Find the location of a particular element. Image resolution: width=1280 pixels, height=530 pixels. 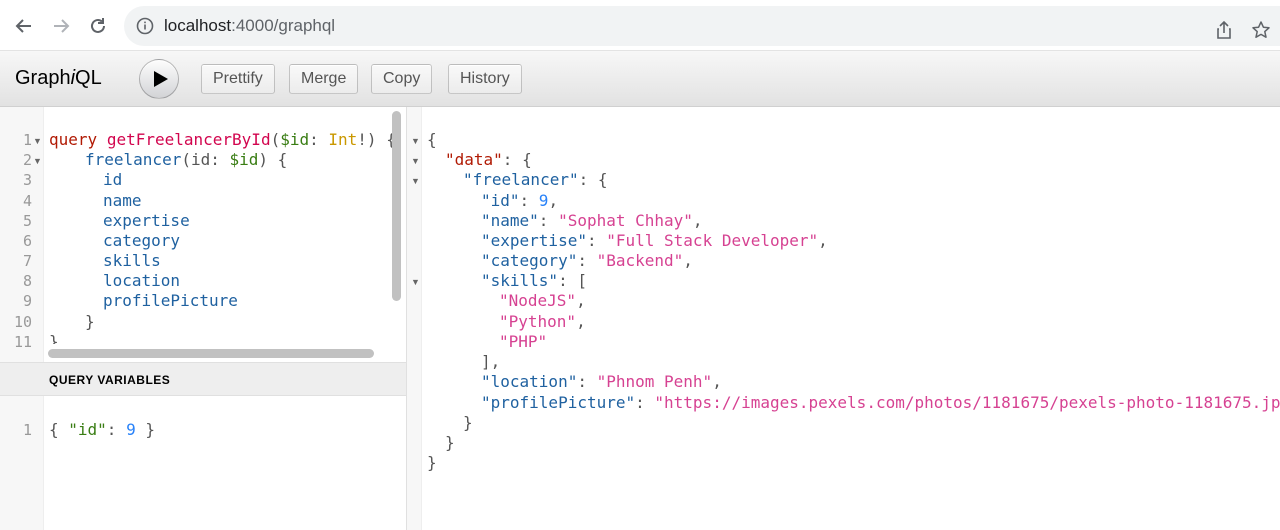

star-icon is located at coordinates (1261, 30).